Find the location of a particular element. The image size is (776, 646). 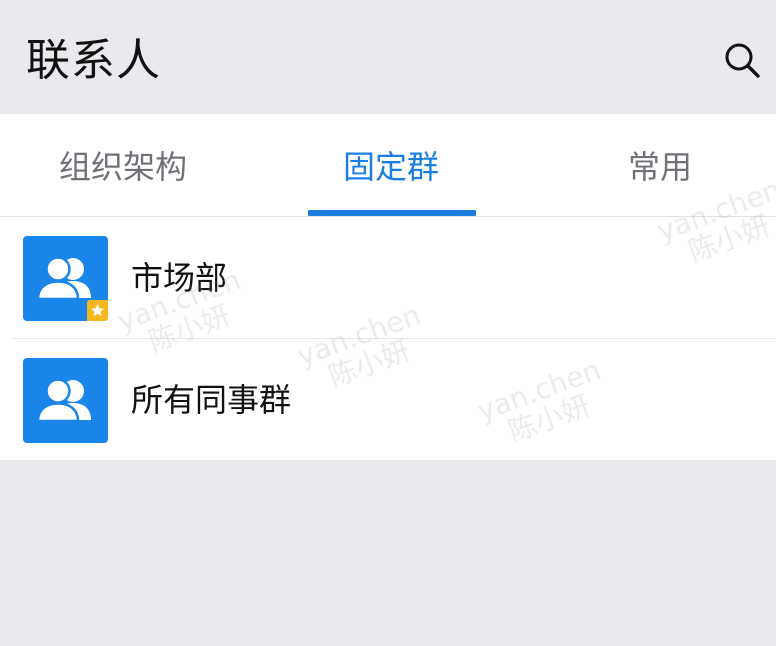

tab-org-structure: 组织架构 is located at coordinates (123, 165).